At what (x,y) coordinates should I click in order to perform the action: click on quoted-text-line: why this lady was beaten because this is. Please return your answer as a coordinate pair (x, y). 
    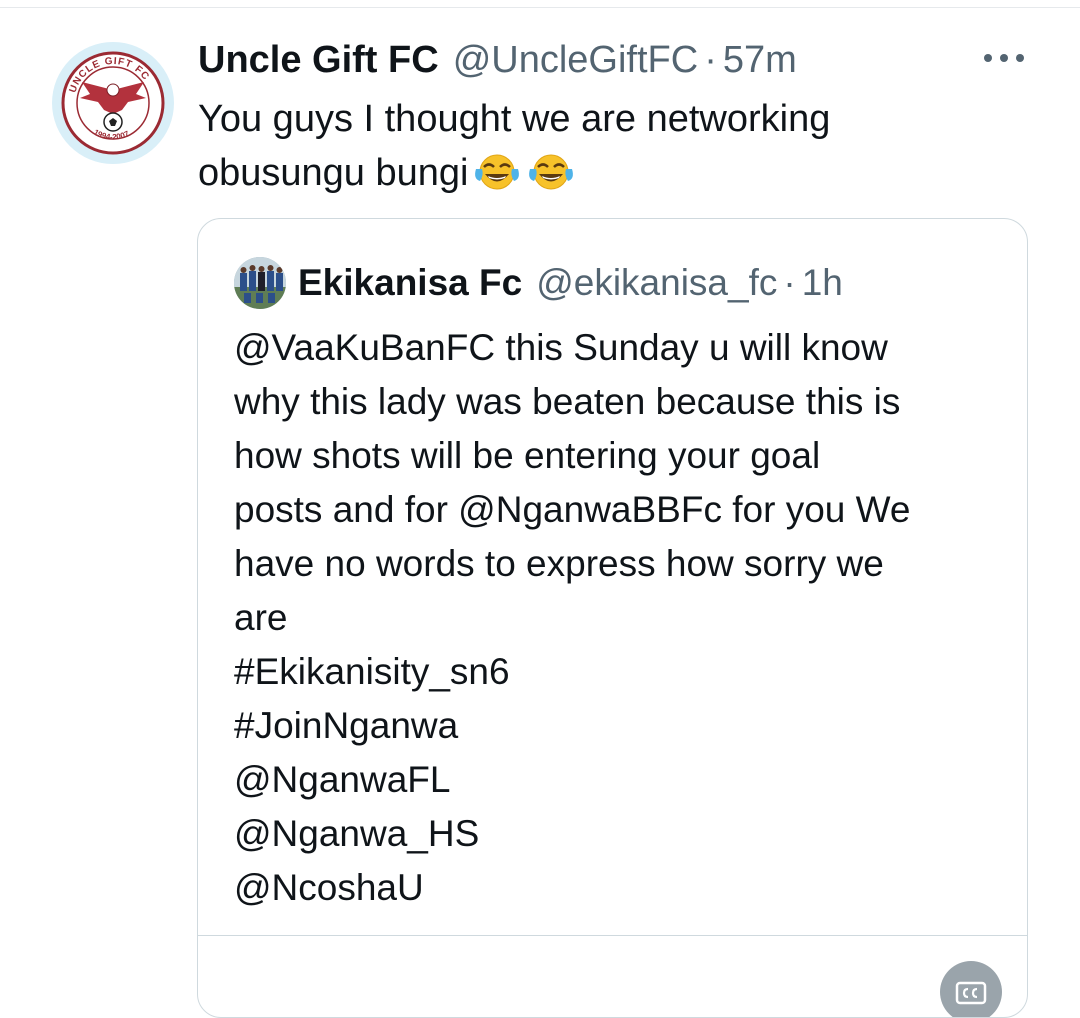
    Looking at the image, I should click on (567, 401).